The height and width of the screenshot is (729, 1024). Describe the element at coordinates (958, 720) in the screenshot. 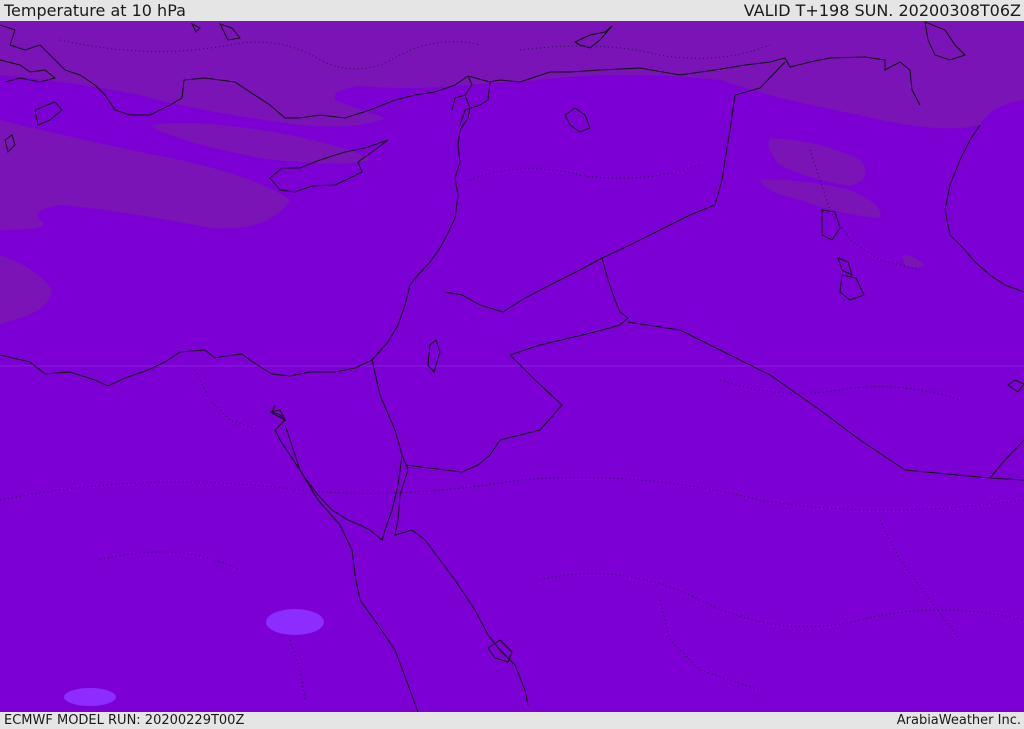

I see `credit: ArabiaWeather Inc.` at that location.